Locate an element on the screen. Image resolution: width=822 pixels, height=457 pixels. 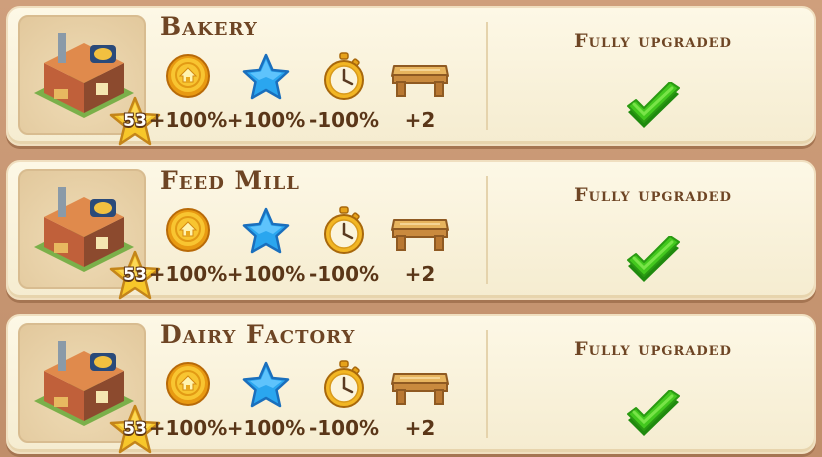
building-name: Feed Mill is located at coordinates (230, 180).